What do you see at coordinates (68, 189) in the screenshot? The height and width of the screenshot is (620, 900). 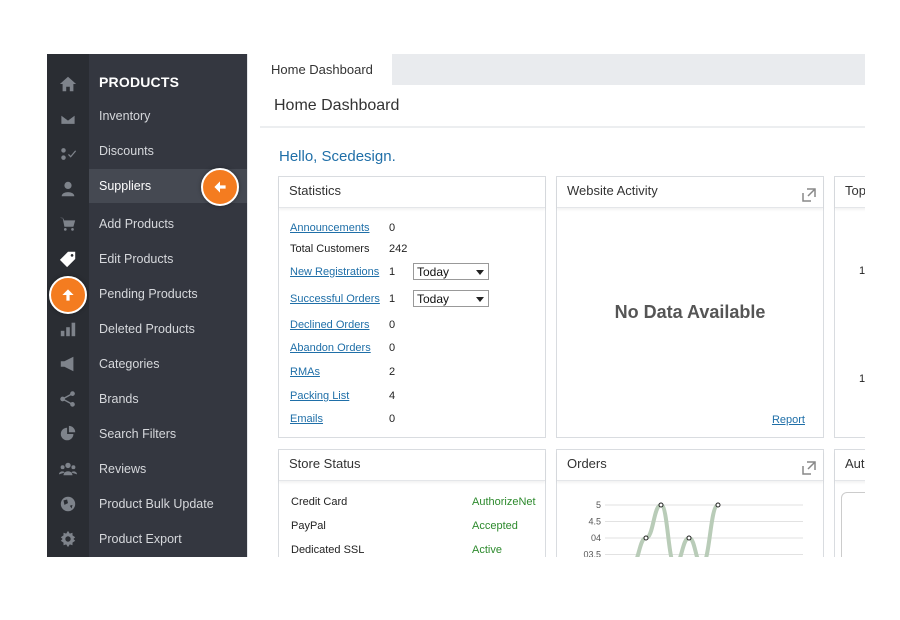 I see `user-icon` at bounding box center [68, 189].